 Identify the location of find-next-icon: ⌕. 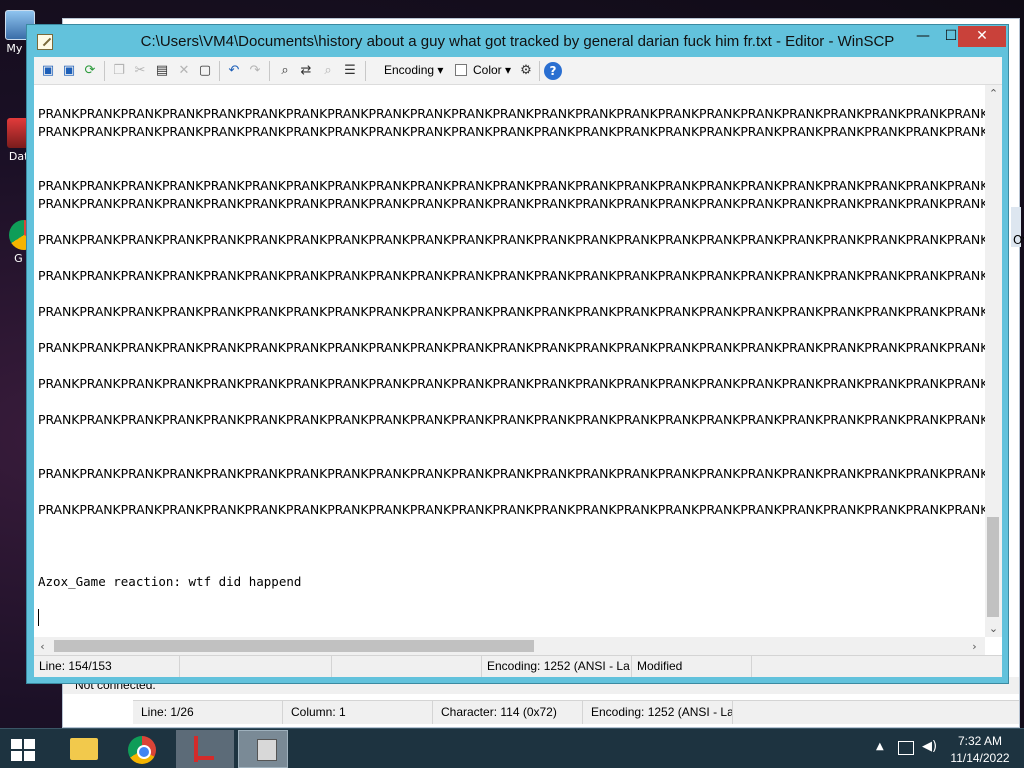
(328, 71).